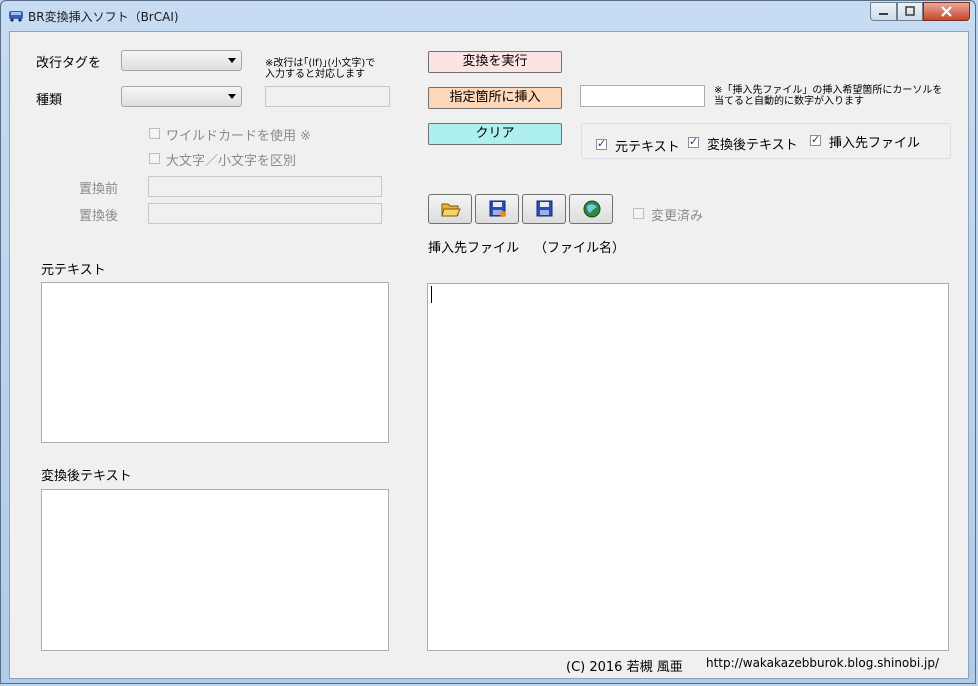  Describe the element at coordinates (601, 143) in the screenshot. I see `view-source-checkbox` at that location.